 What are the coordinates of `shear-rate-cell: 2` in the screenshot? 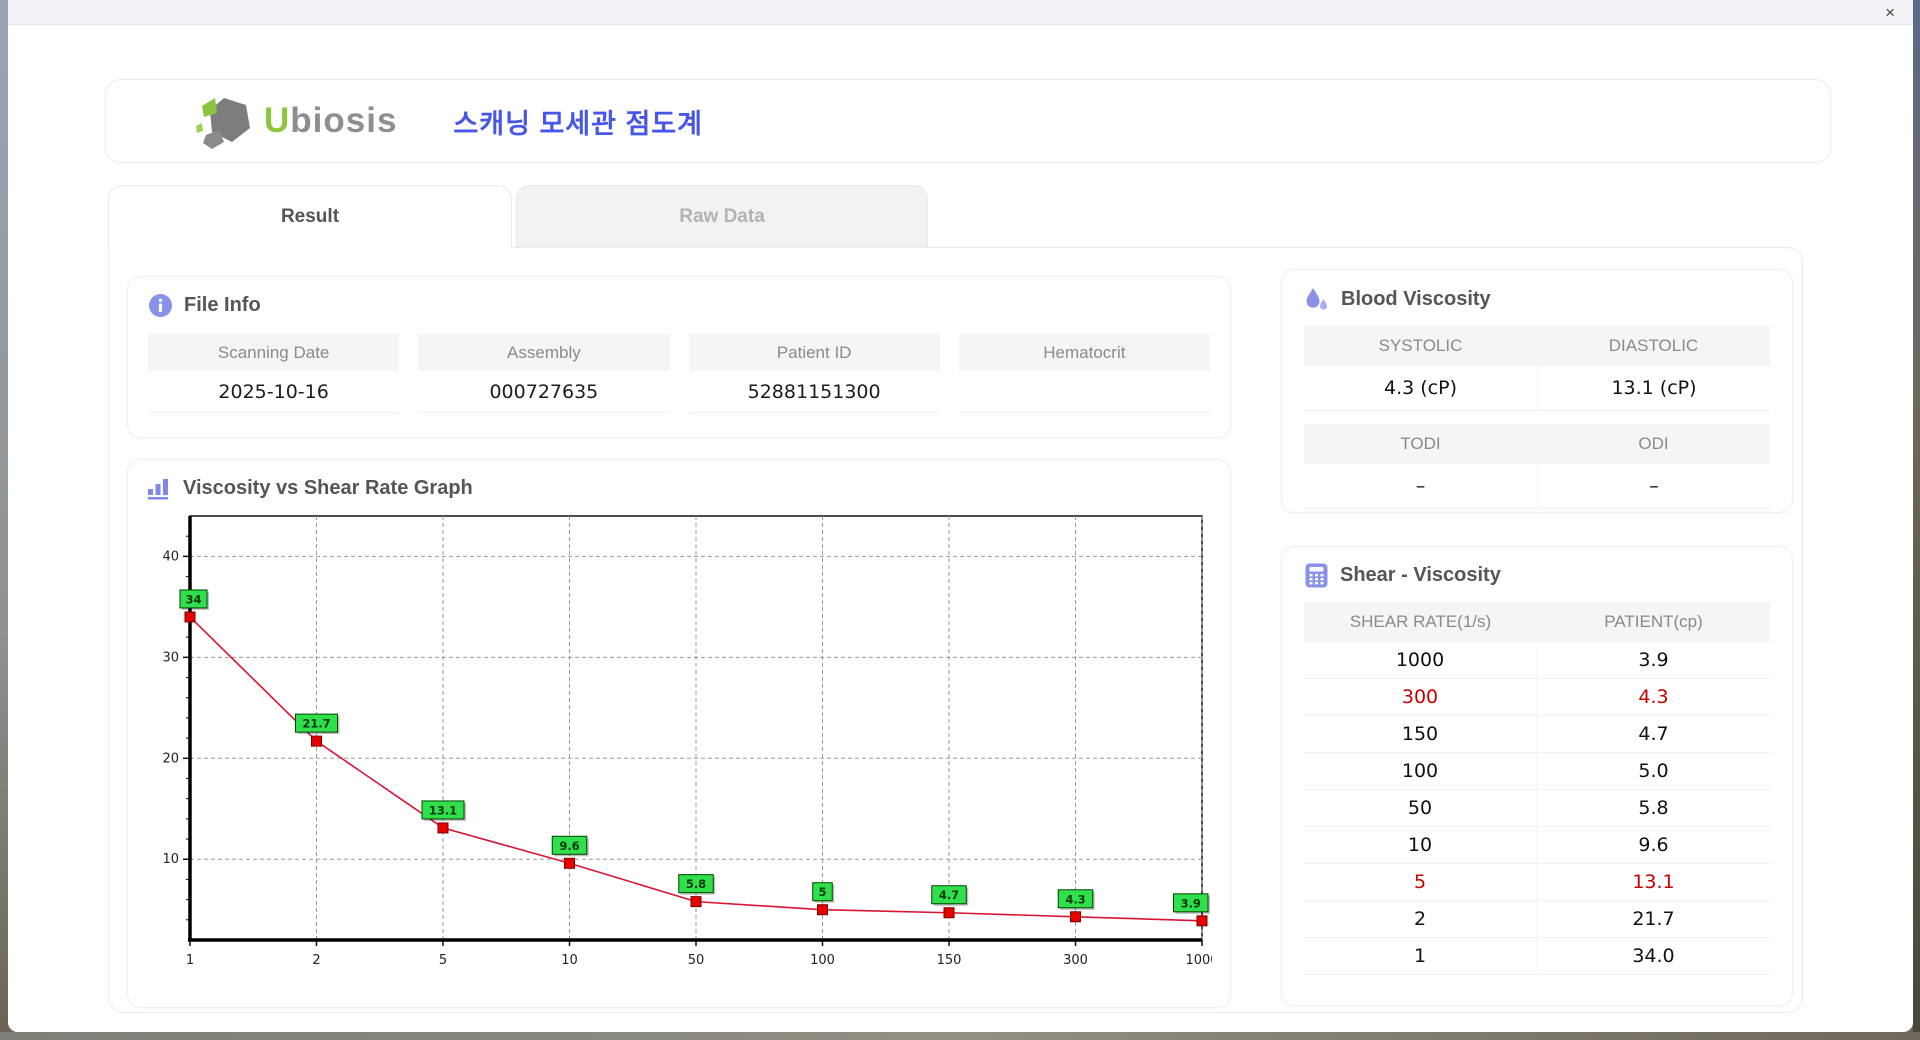 It's located at (1420, 919).